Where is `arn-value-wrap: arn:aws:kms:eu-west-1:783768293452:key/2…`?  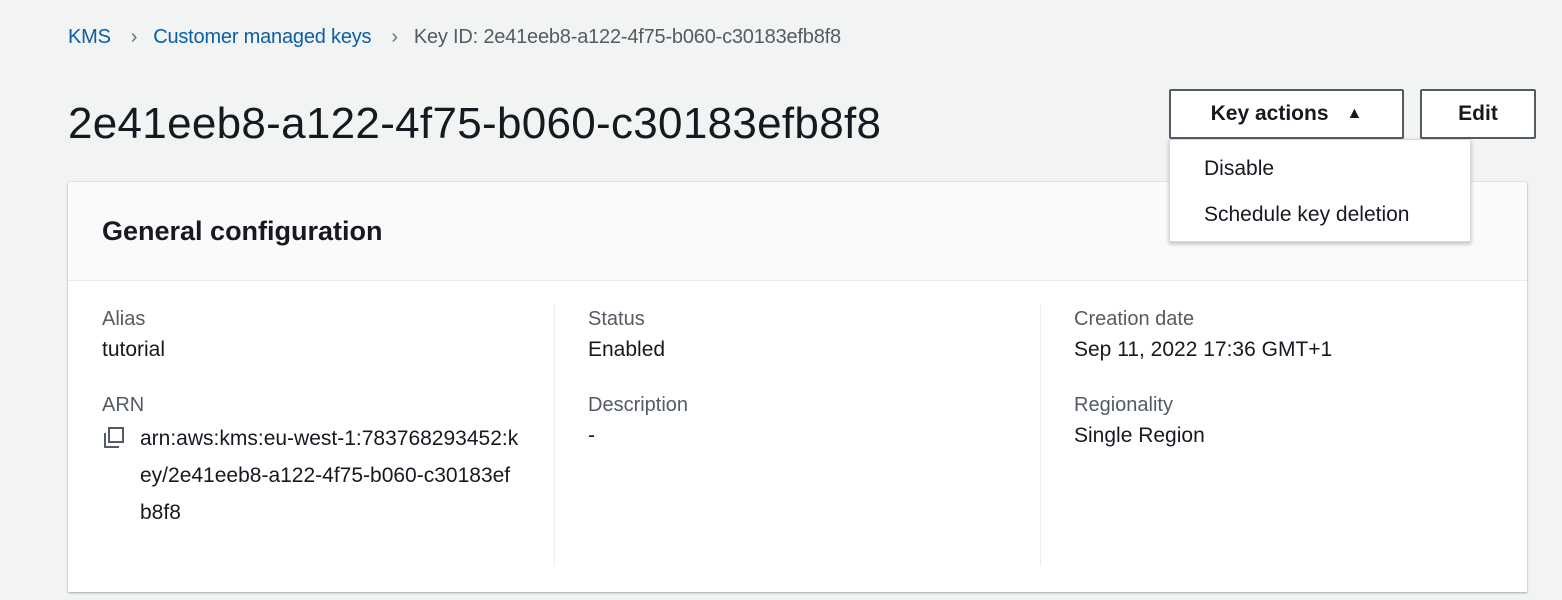
arn-value-wrap: arn:aws:kms:eu-west-1:783768293452:key/2… is located at coordinates (328, 475).